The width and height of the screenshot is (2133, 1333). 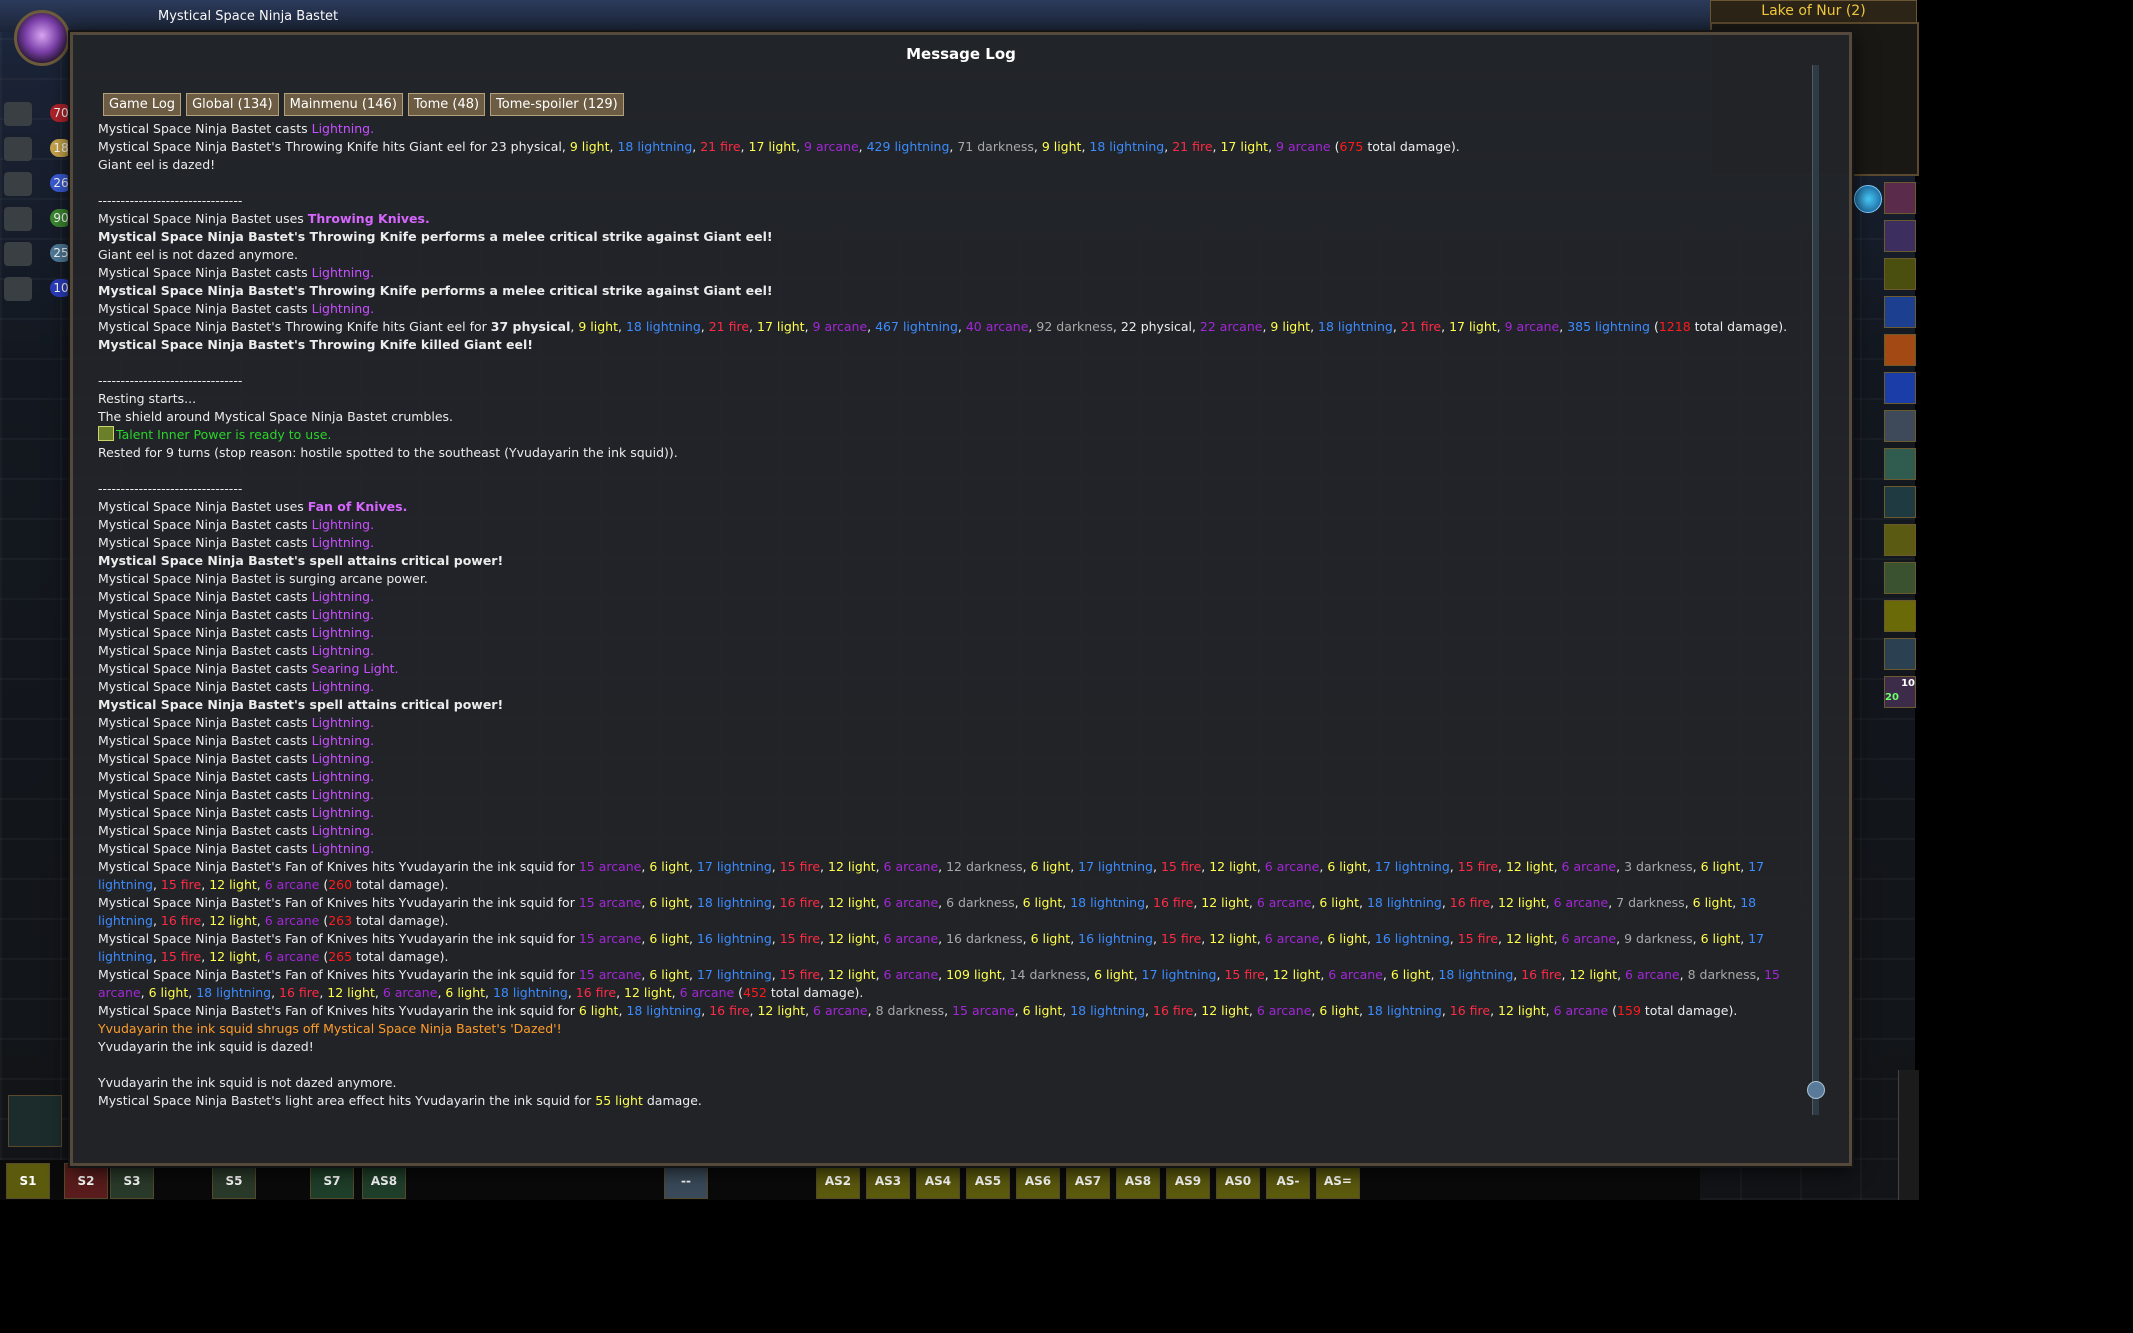 I want to click on hotkey-slot: AS6, so click(x=1038, y=1181).